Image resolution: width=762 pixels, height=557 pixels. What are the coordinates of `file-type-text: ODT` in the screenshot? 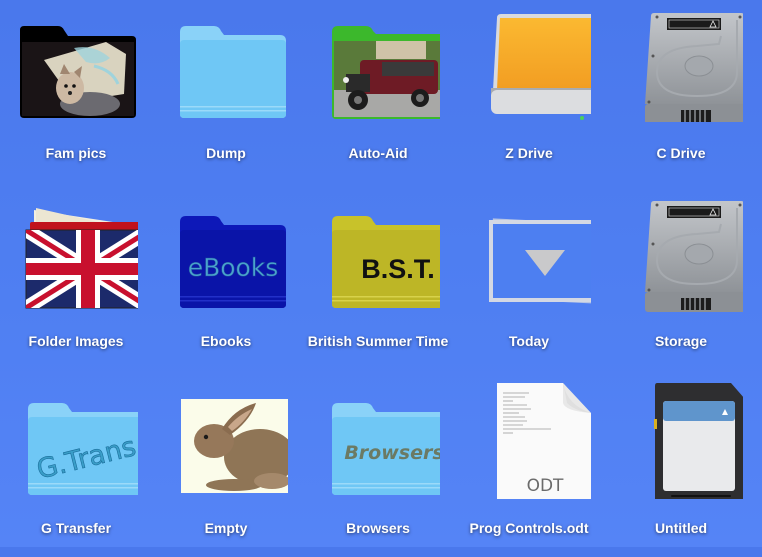 It's located at (545, 486).